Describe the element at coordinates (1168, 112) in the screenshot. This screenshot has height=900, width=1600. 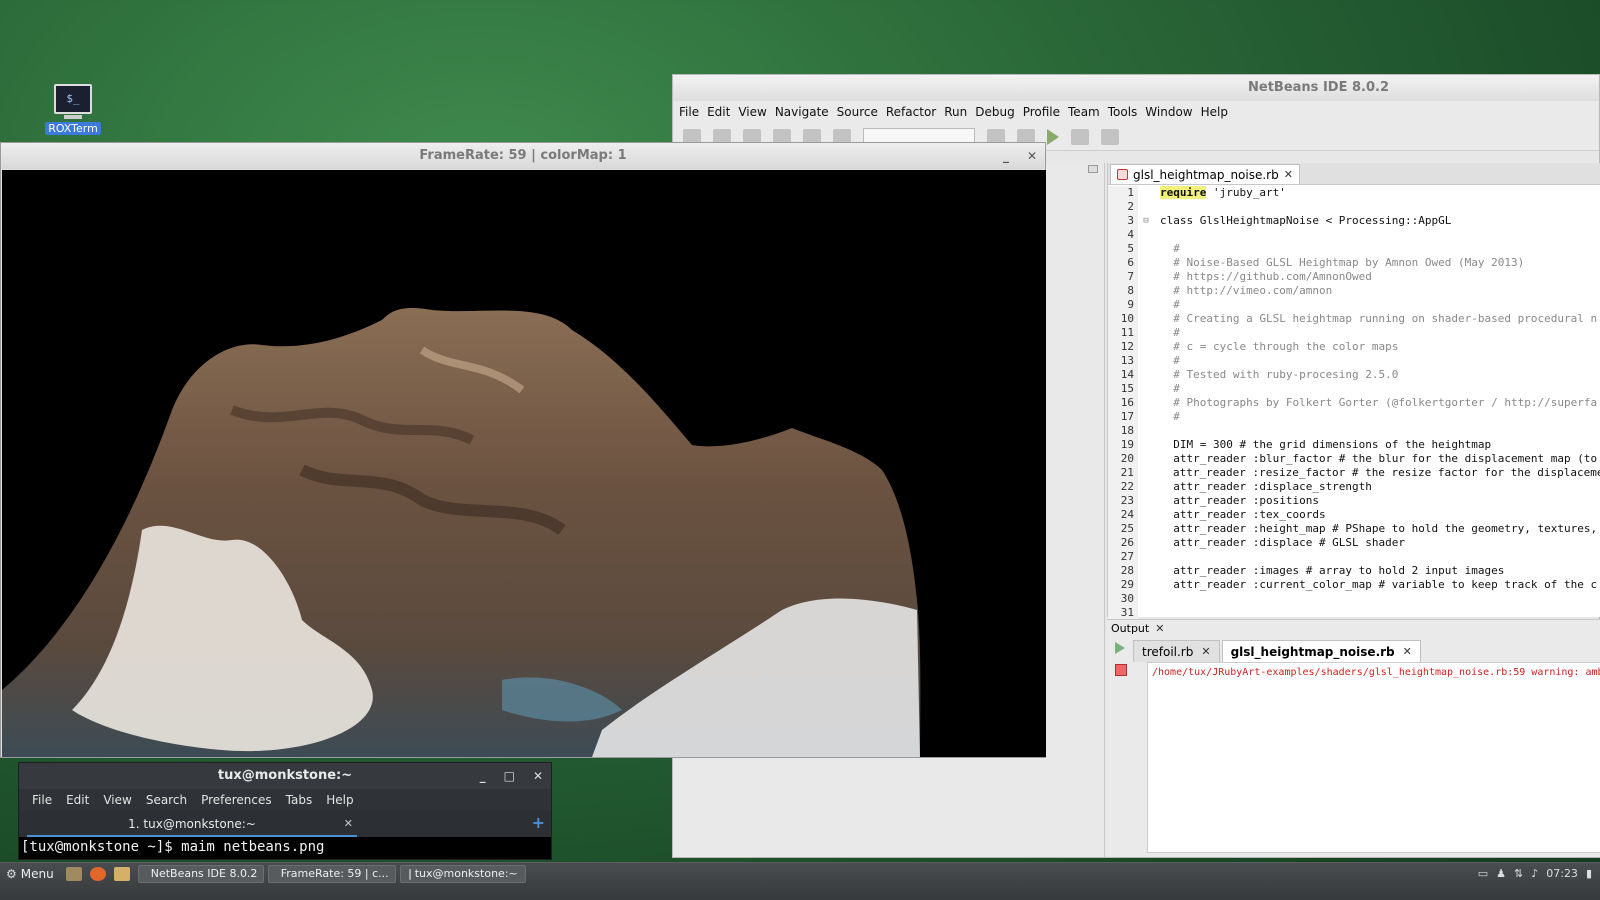
I see `menu-window: Window` at that location.